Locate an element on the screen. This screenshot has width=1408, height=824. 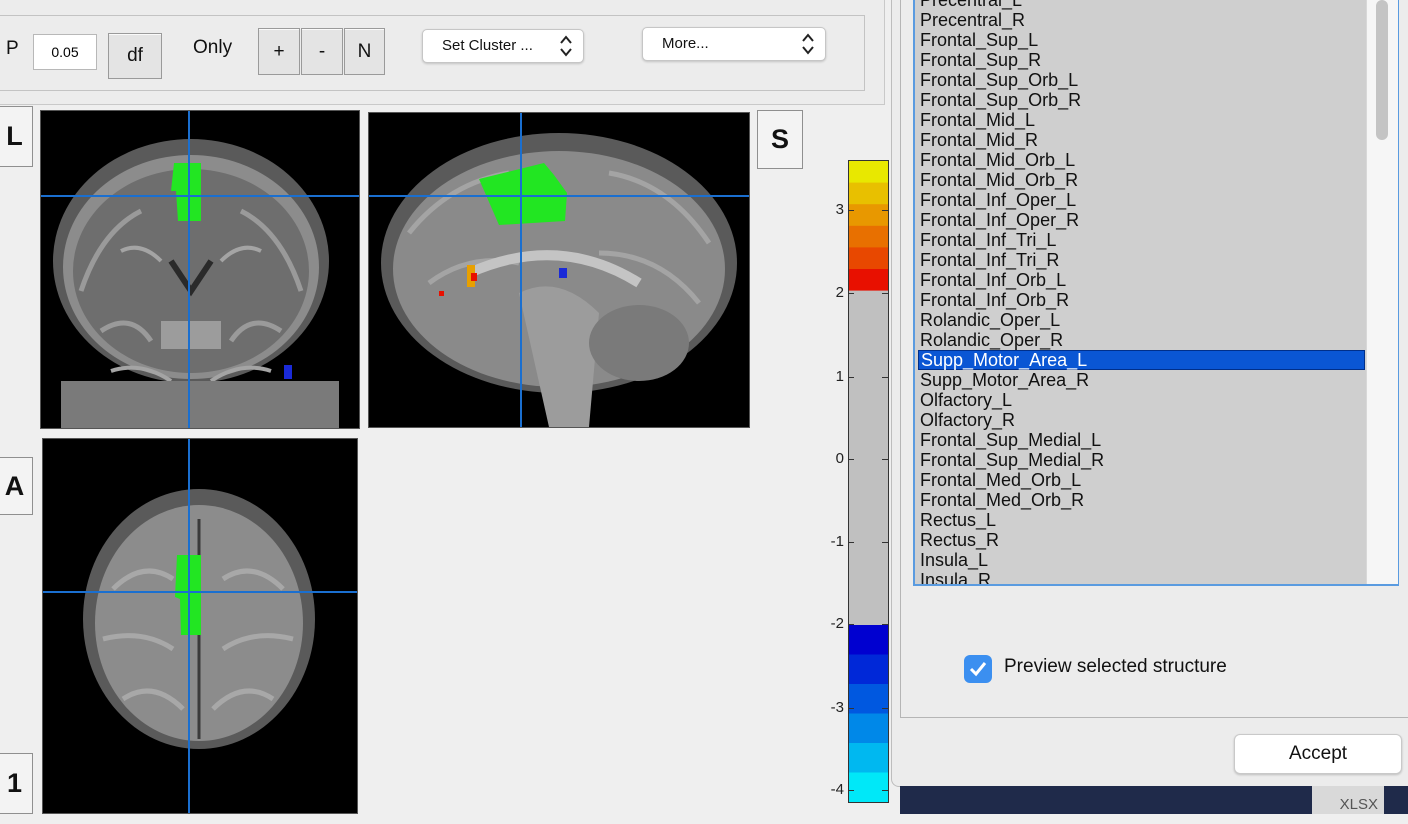
desktop-file-label: XLSX is located at coordinates (1358, 804).